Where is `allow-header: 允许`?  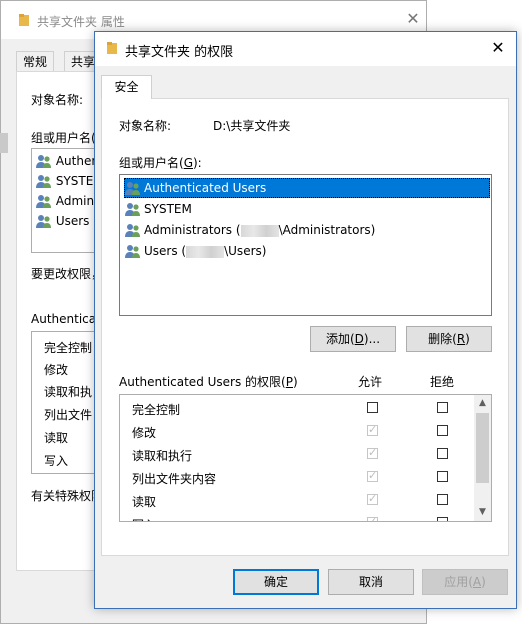 allow-header: 允许 is located at coordinates (370, 382).